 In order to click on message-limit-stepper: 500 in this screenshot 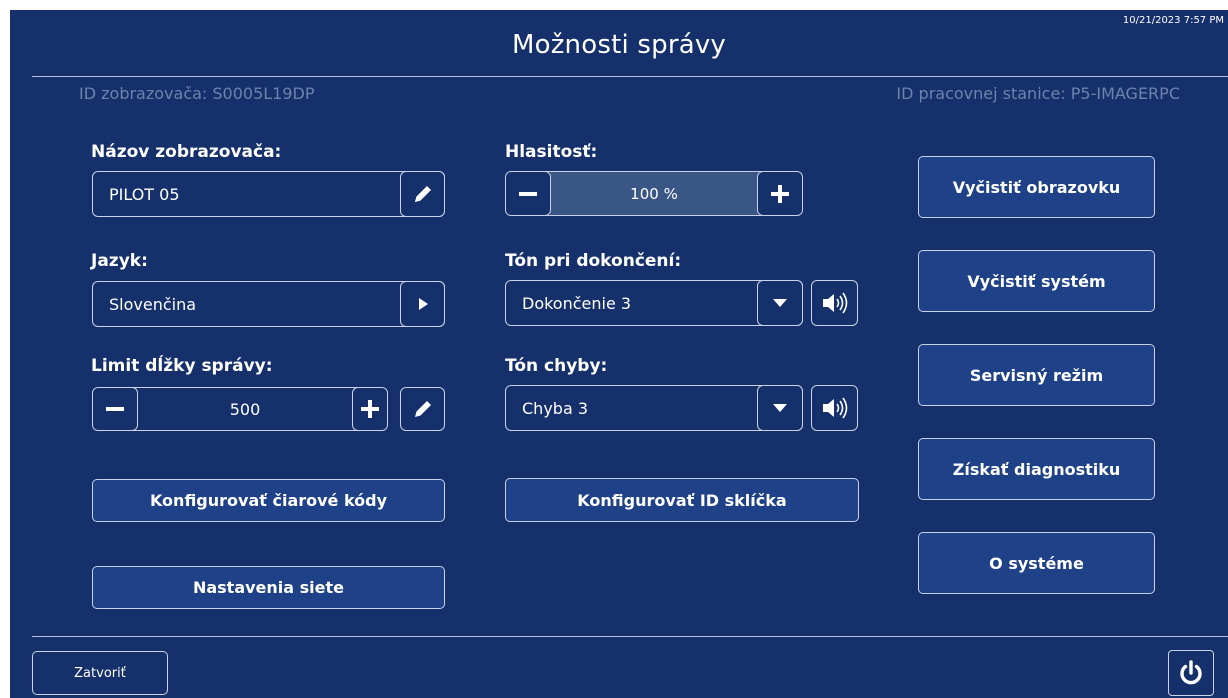, I will do `click(240, 409)`.